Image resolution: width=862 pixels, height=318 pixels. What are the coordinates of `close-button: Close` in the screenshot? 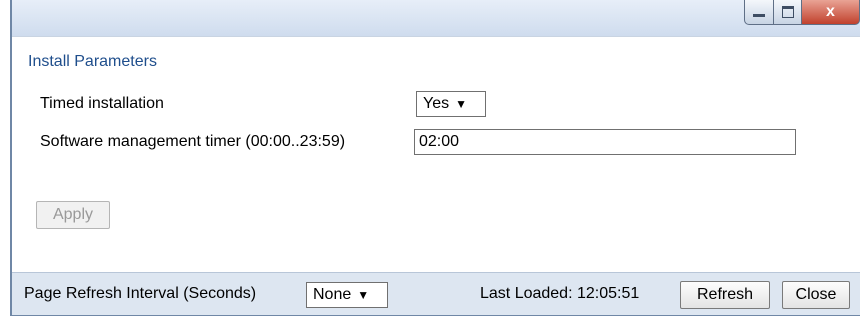 It's located at (816, 295).